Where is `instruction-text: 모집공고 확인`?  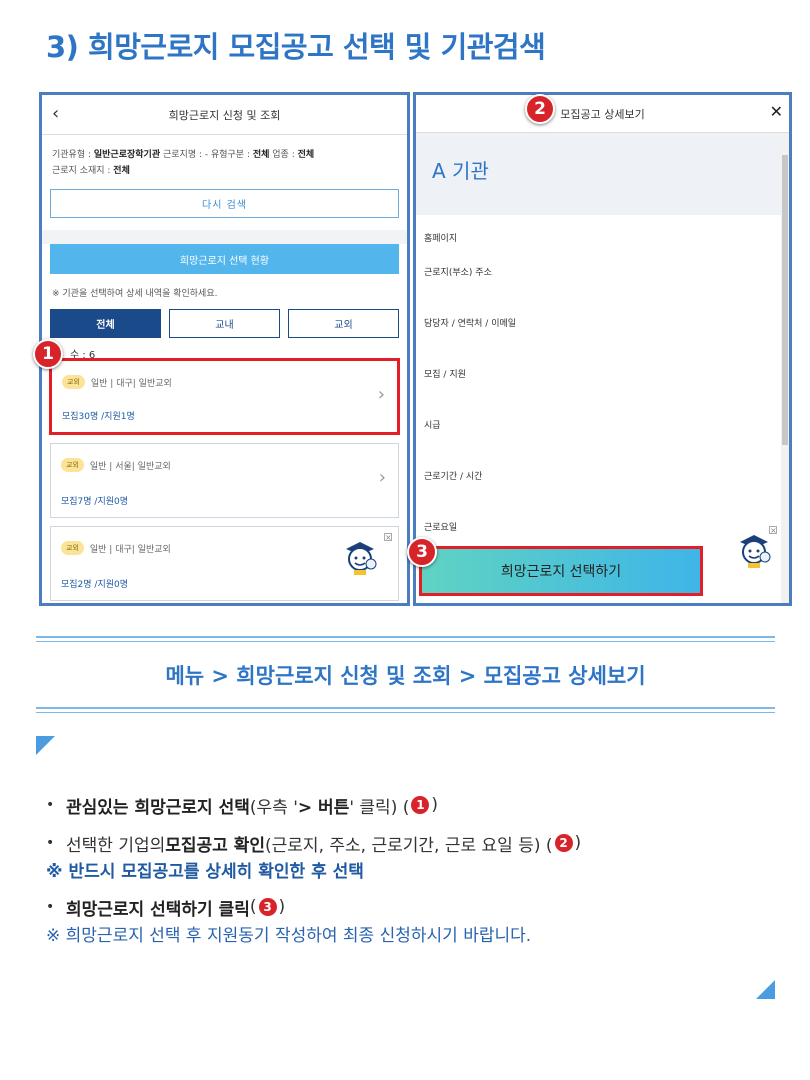
instruction-text: 모집공고 확인 is located at coordinates (215, 845).